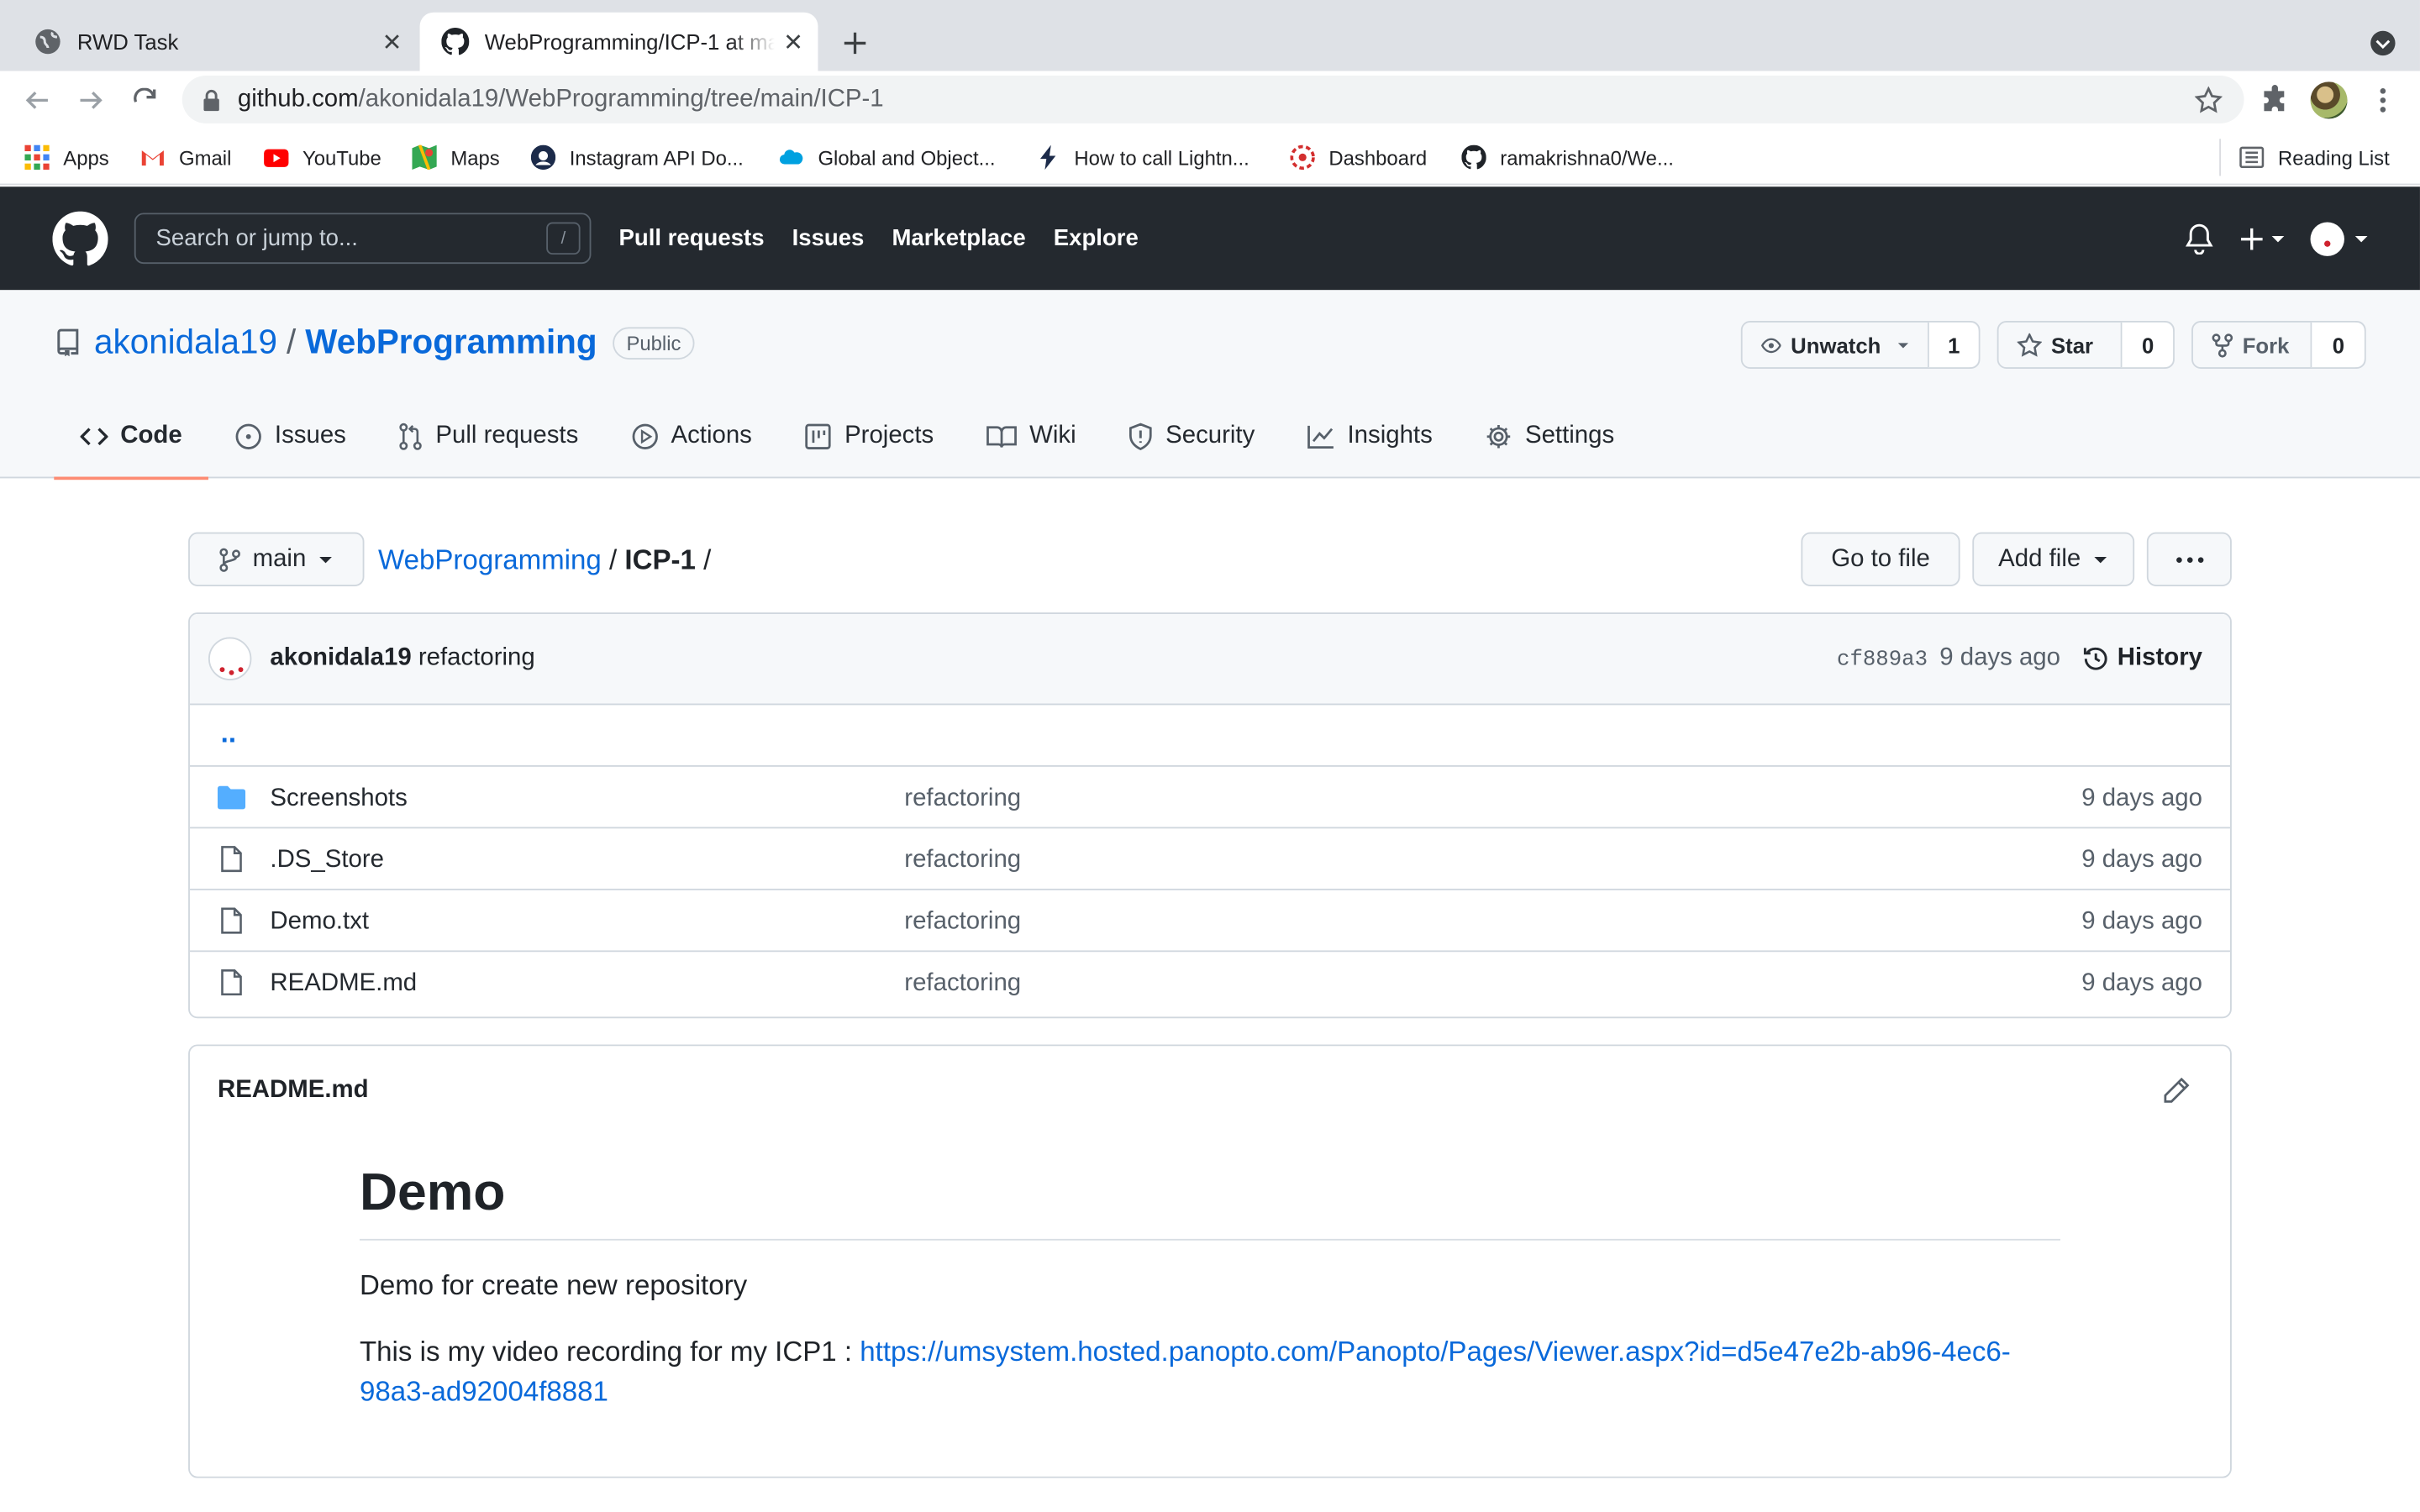 Image resolution: width=2420 pixels, height=1512 pixels. What do you see at coordinates (488, 436) in the screenshot?
I see `tab-pull-requests: Pull requests` at bounding box center [488, 436].